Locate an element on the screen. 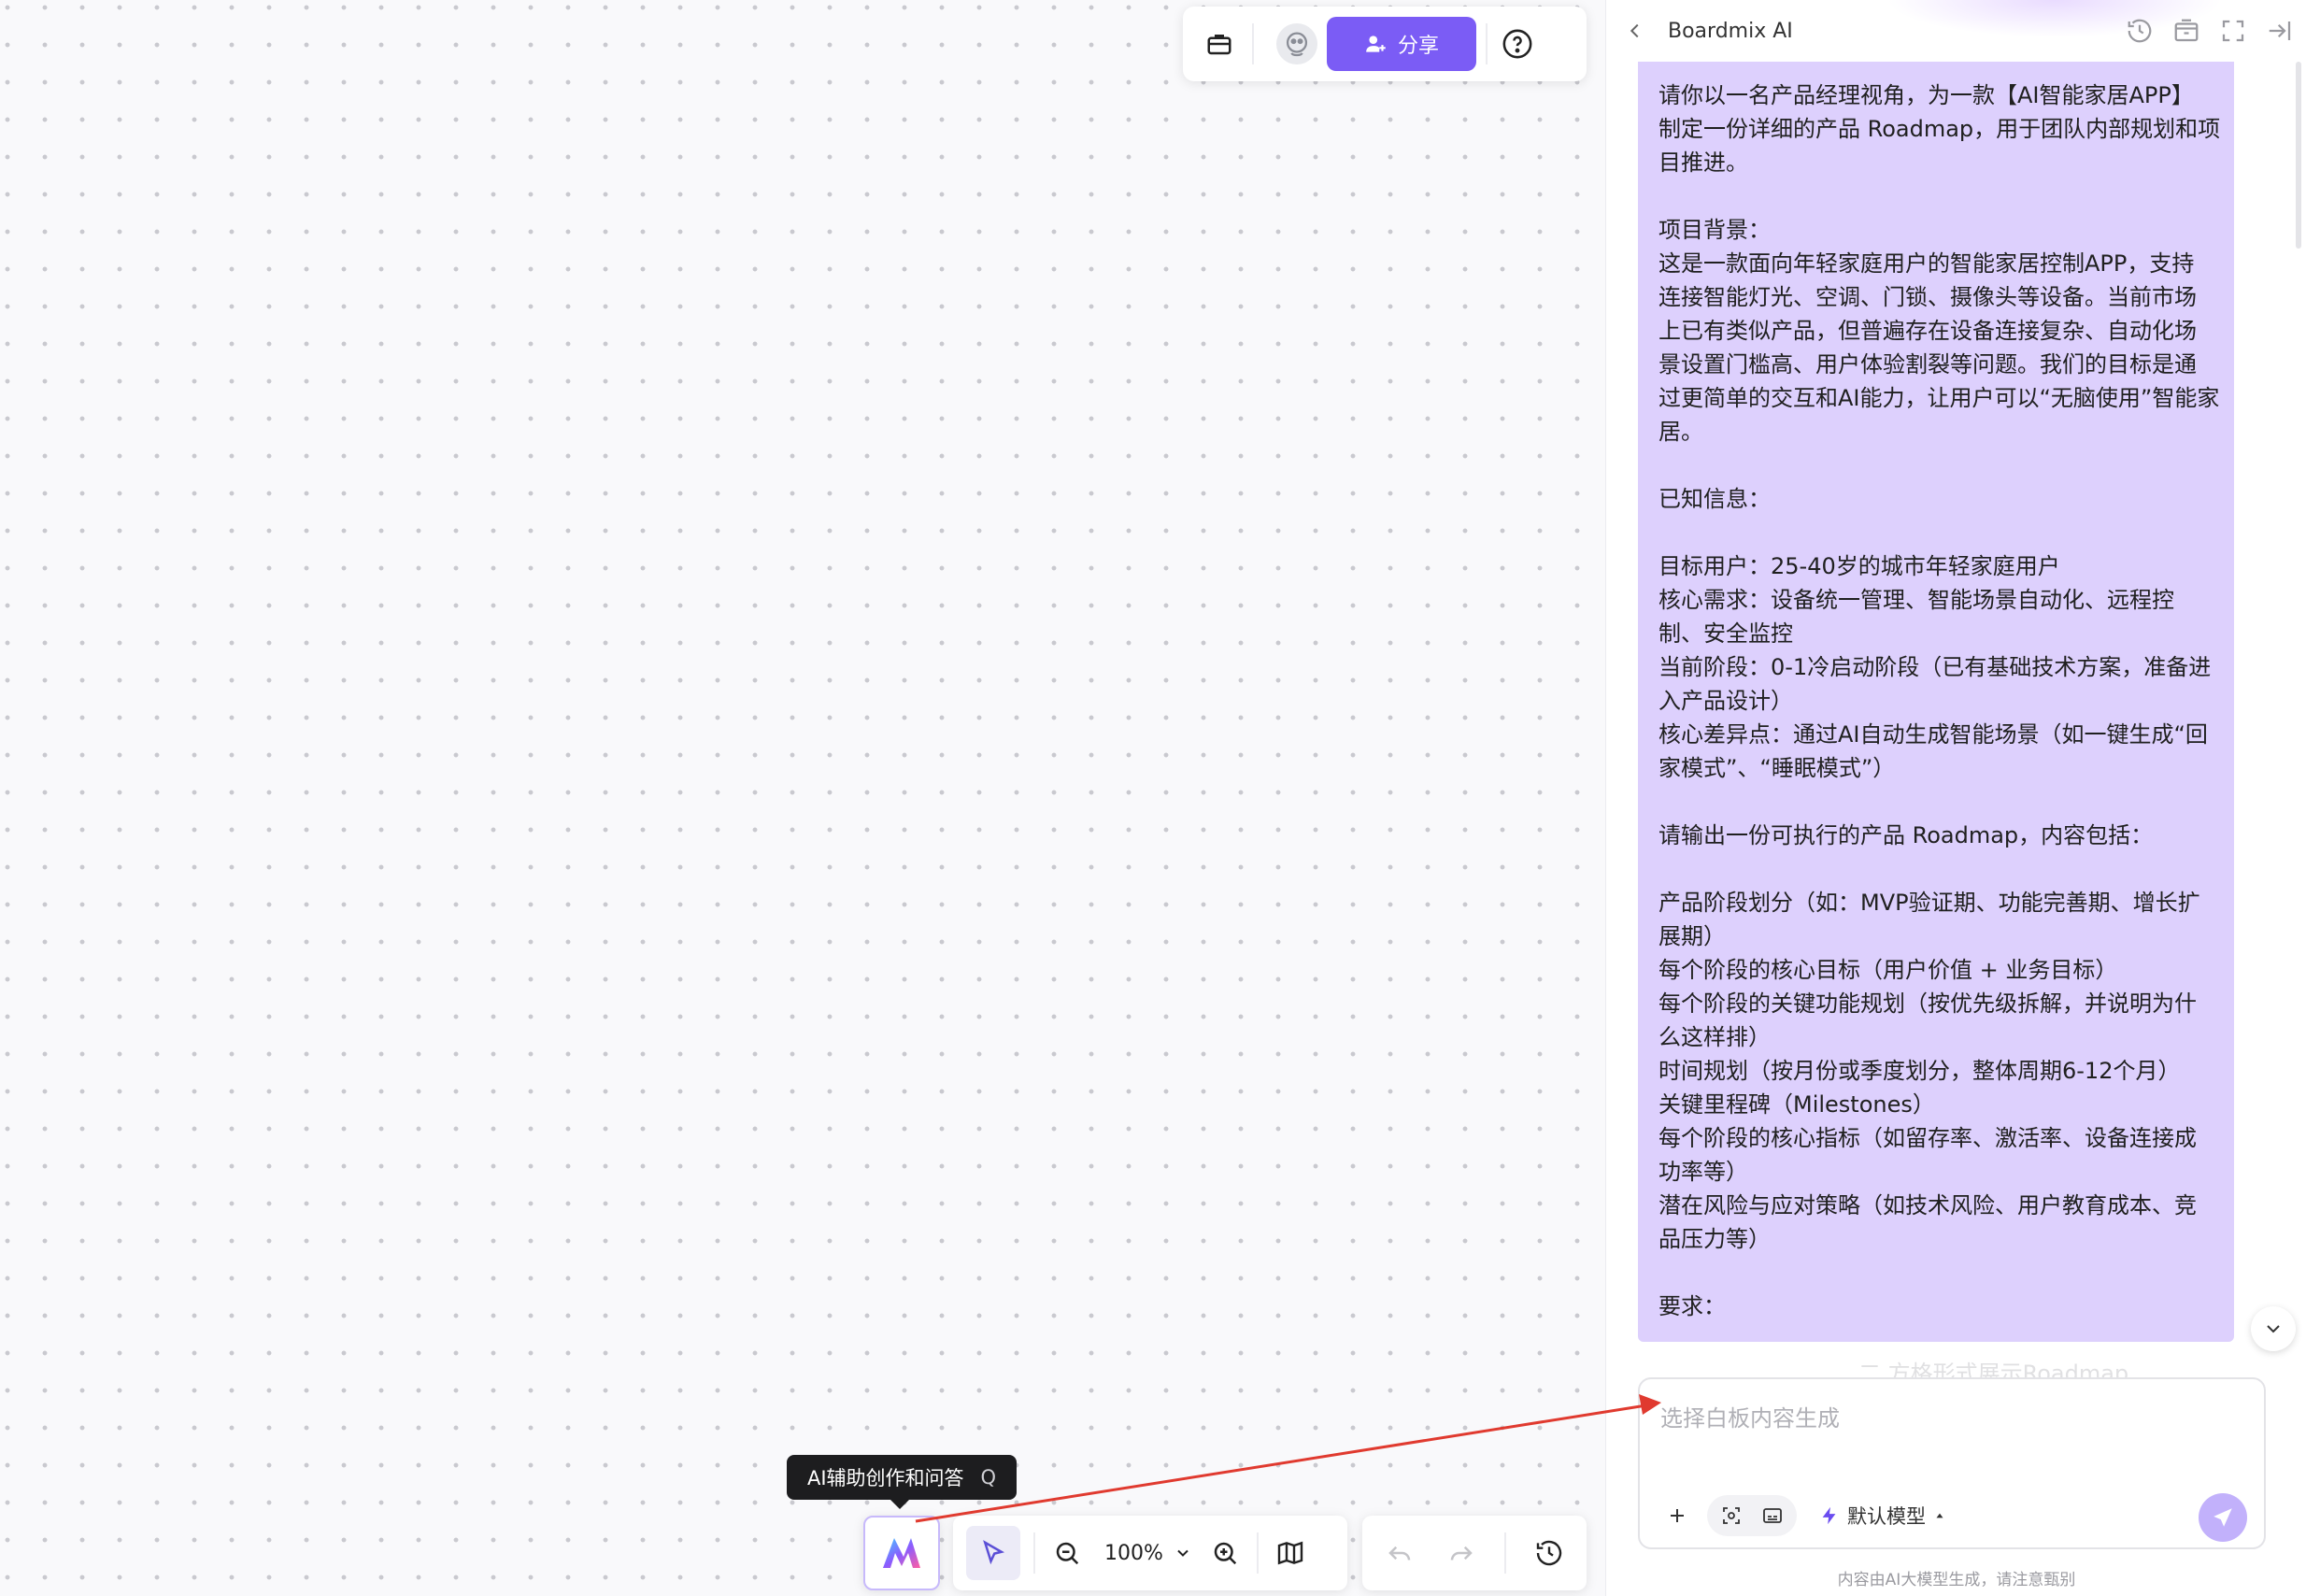 The image size is (2306, 1596). help-icon is located at coordinates (1517, 44).